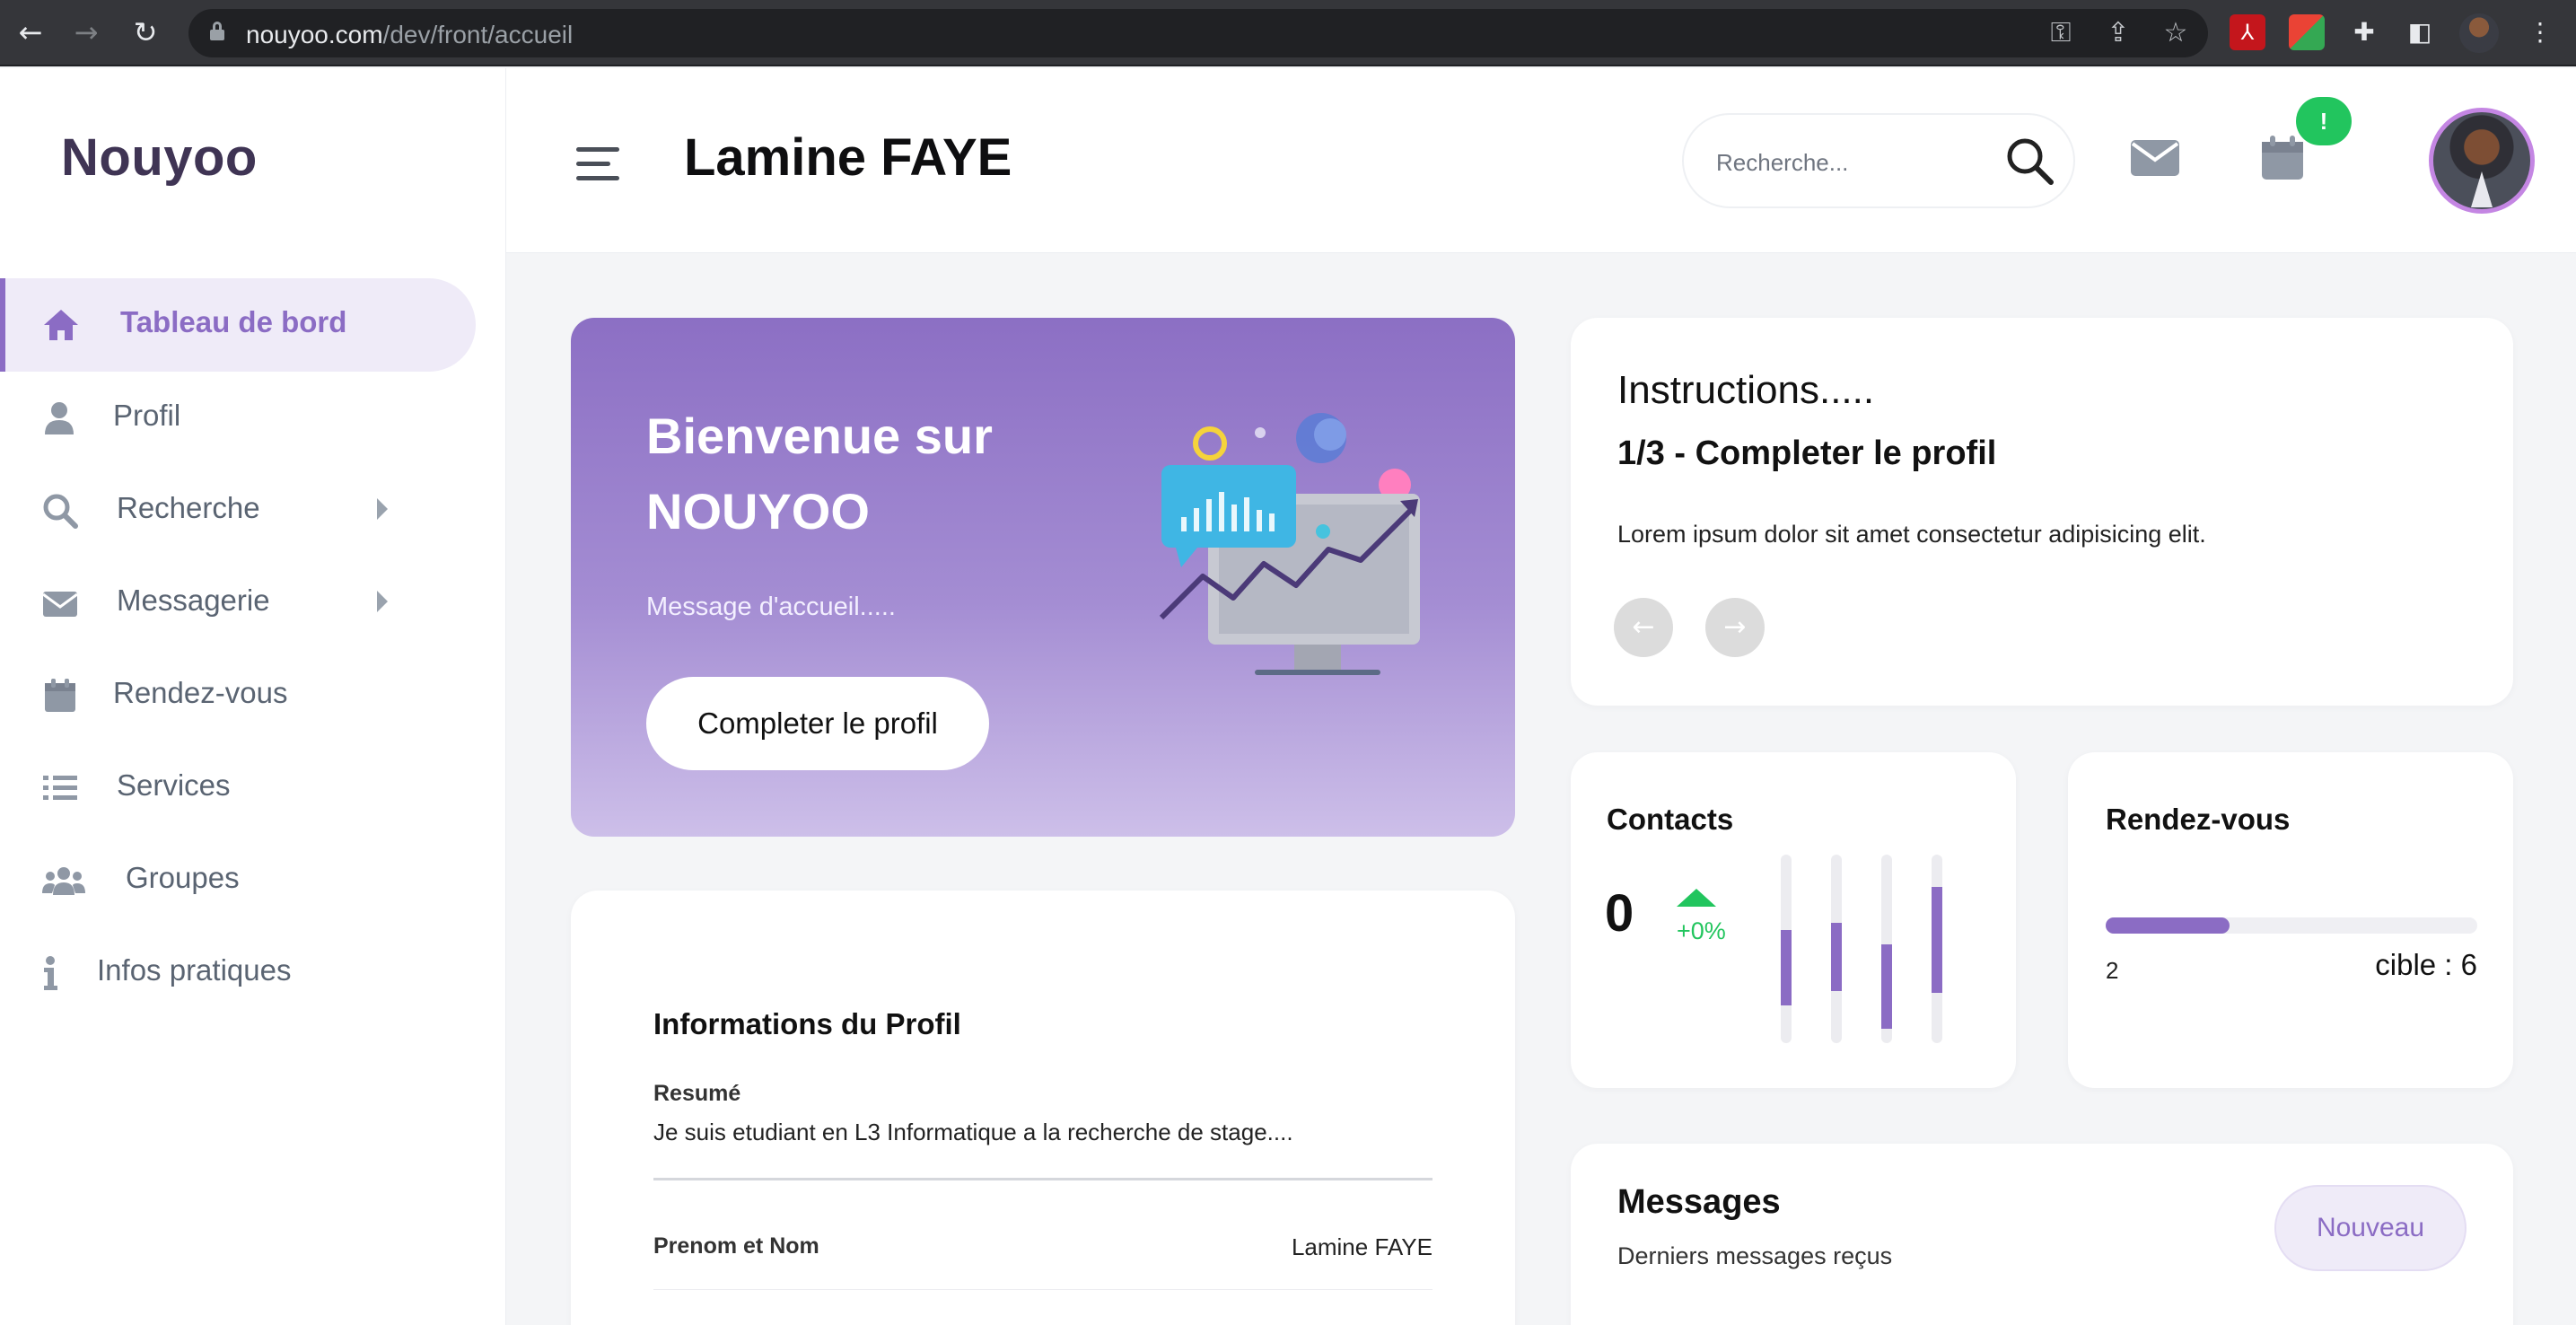 The height and width of the screenshot is (1325, 2576). What do you see at coordinates (233, 321) in the screenshot?
I see `sidebar-item-label: Tableau de bord` at bounding box center [233, 321].